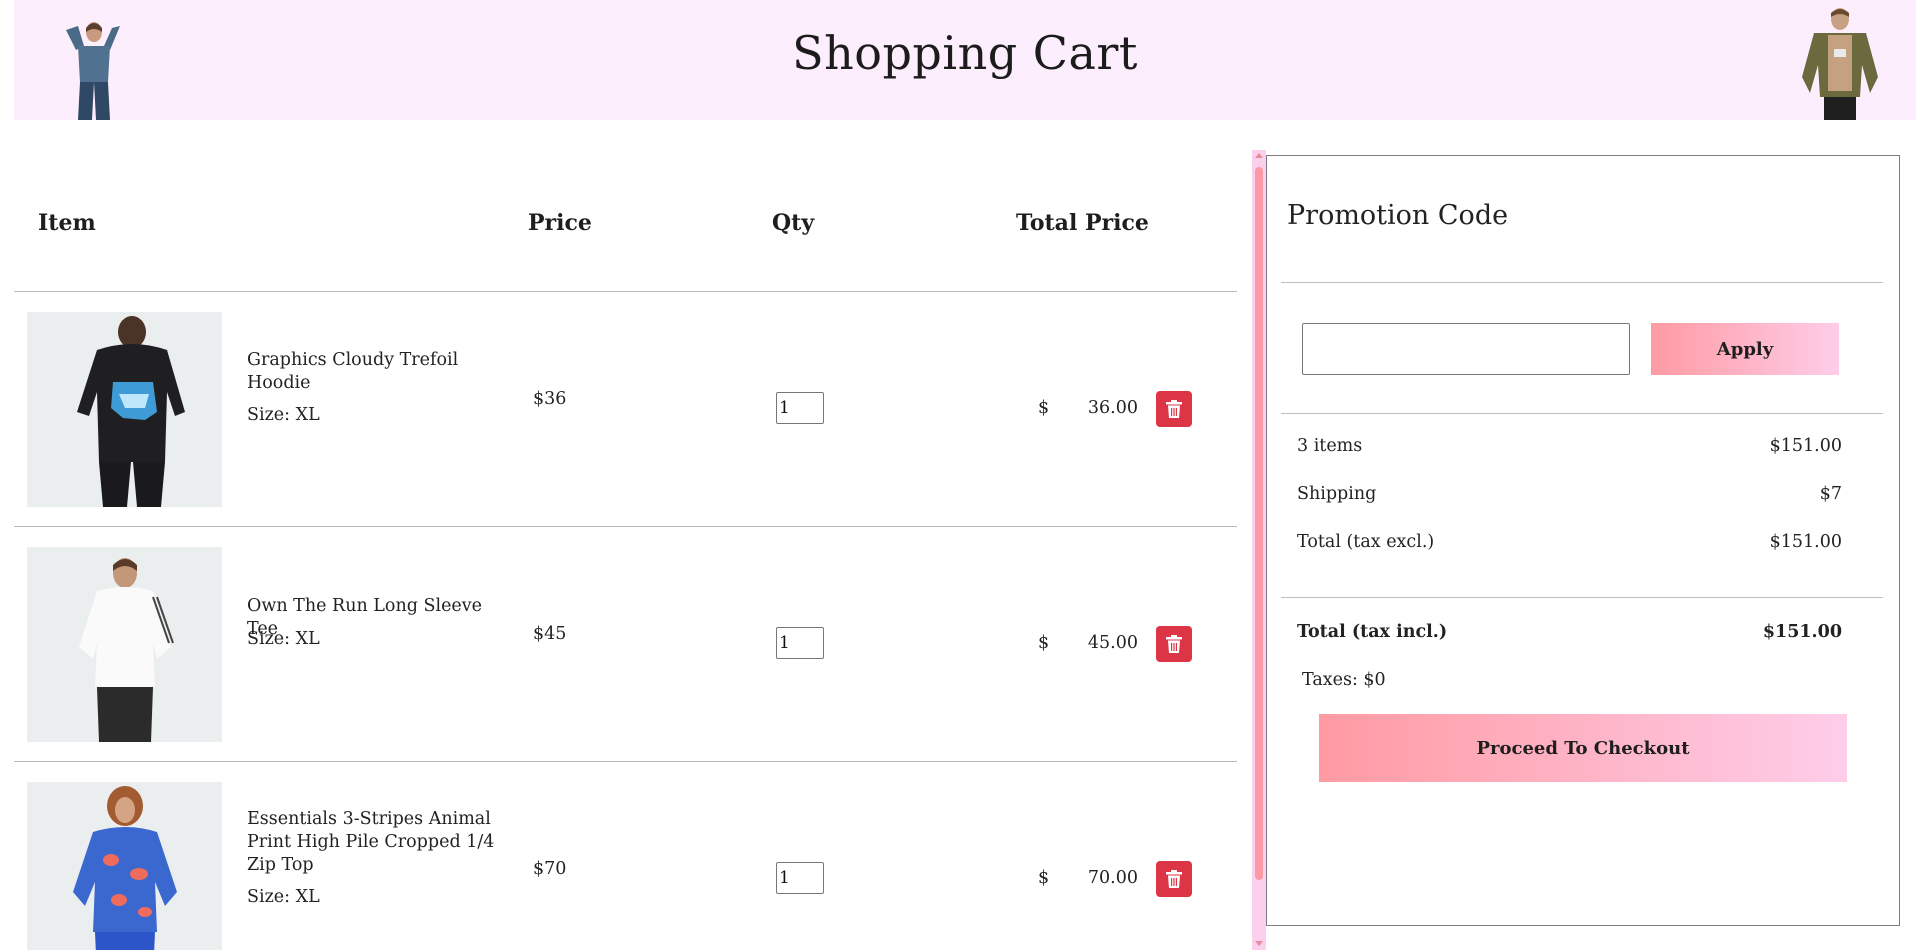 The image size is (1920, 950). What do you see at coordinates (1259, 523) in the screenshot?
I see `scrollbar-thumb` at bounding box center [1259, 523].